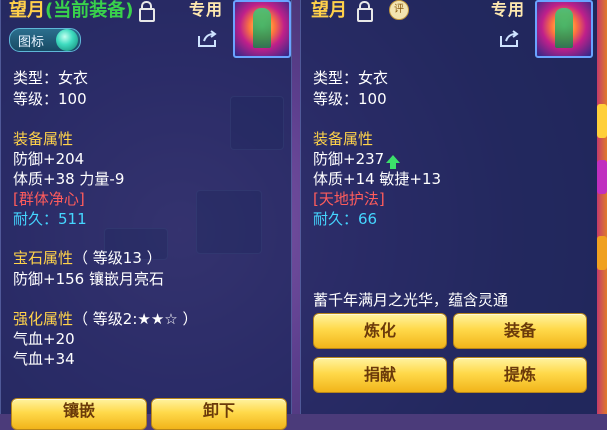  What do you see at coordinates (44, 359) in the screenshot?
I see `enhance-line-2: 气血+34` at bounding box center [44, 359].